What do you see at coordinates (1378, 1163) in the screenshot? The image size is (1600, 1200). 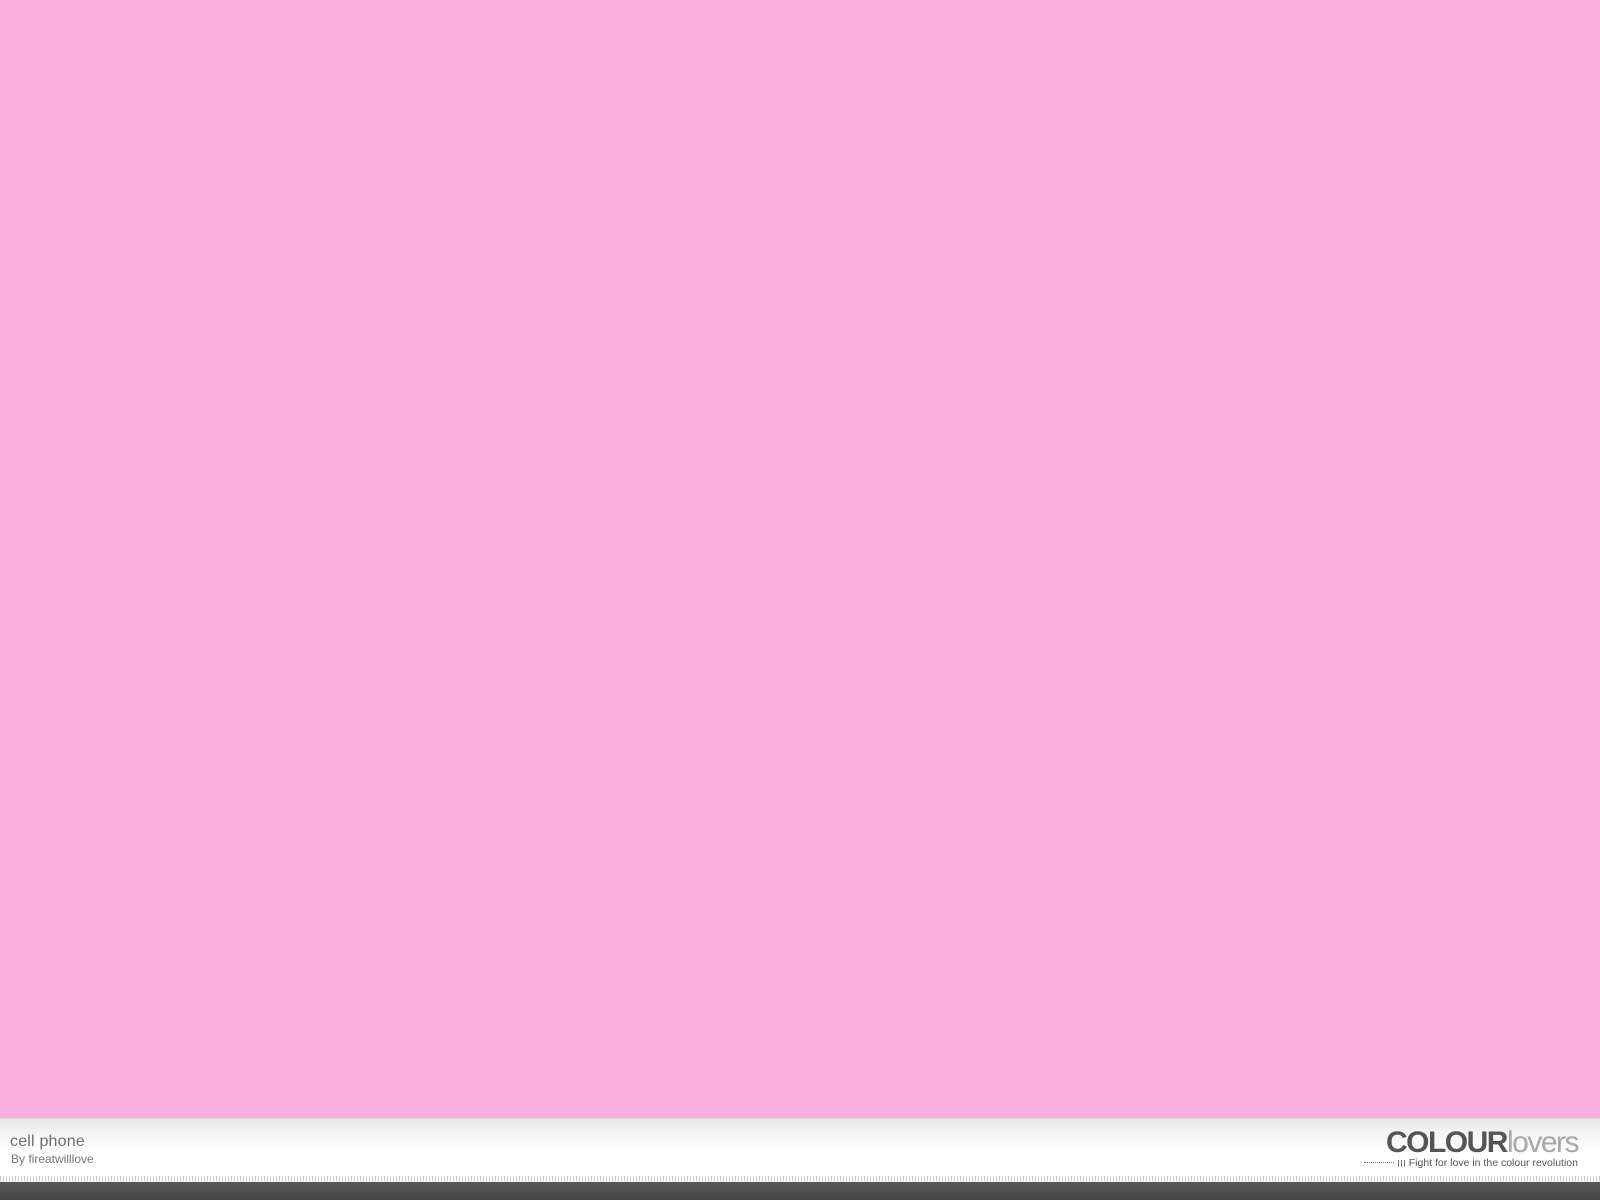 I see `tagline-dotted-line` at bounding box center [1378, 1163].